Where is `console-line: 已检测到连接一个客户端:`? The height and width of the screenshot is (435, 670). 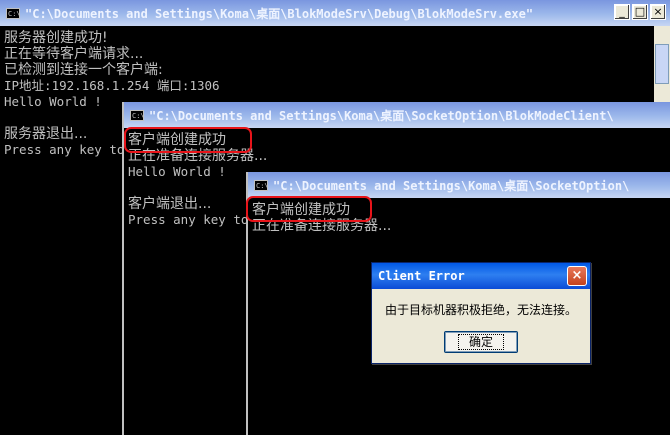 console-line: 已检测到连接一个客户端: is located at coordinates (83, 70).